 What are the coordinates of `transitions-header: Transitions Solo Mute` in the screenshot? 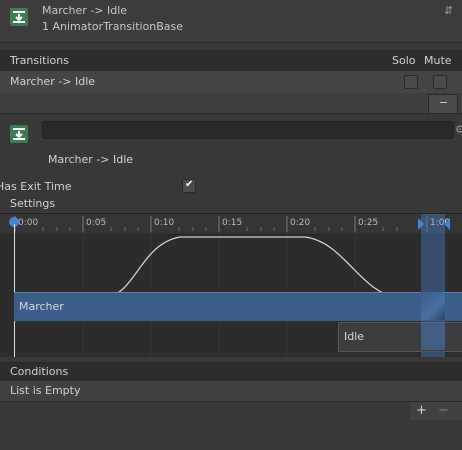 It's located at (231, 61).